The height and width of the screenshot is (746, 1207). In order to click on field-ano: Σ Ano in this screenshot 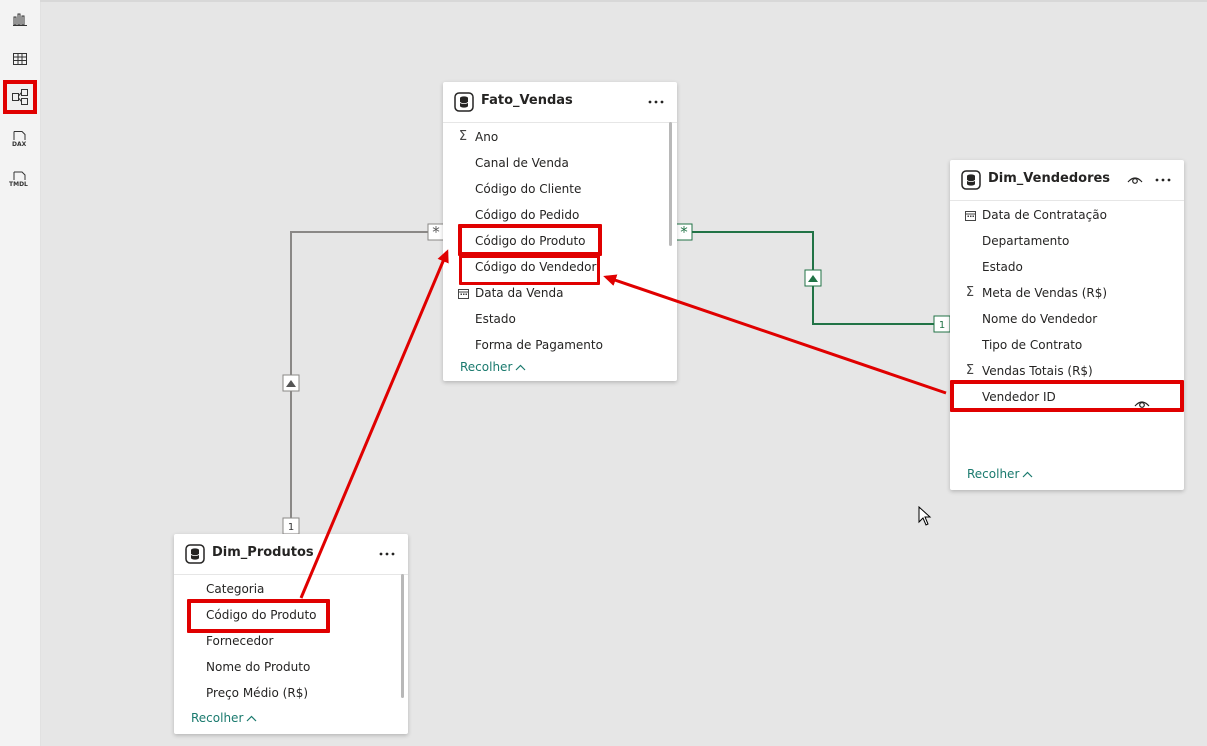, I will do `click(554, 137)`.